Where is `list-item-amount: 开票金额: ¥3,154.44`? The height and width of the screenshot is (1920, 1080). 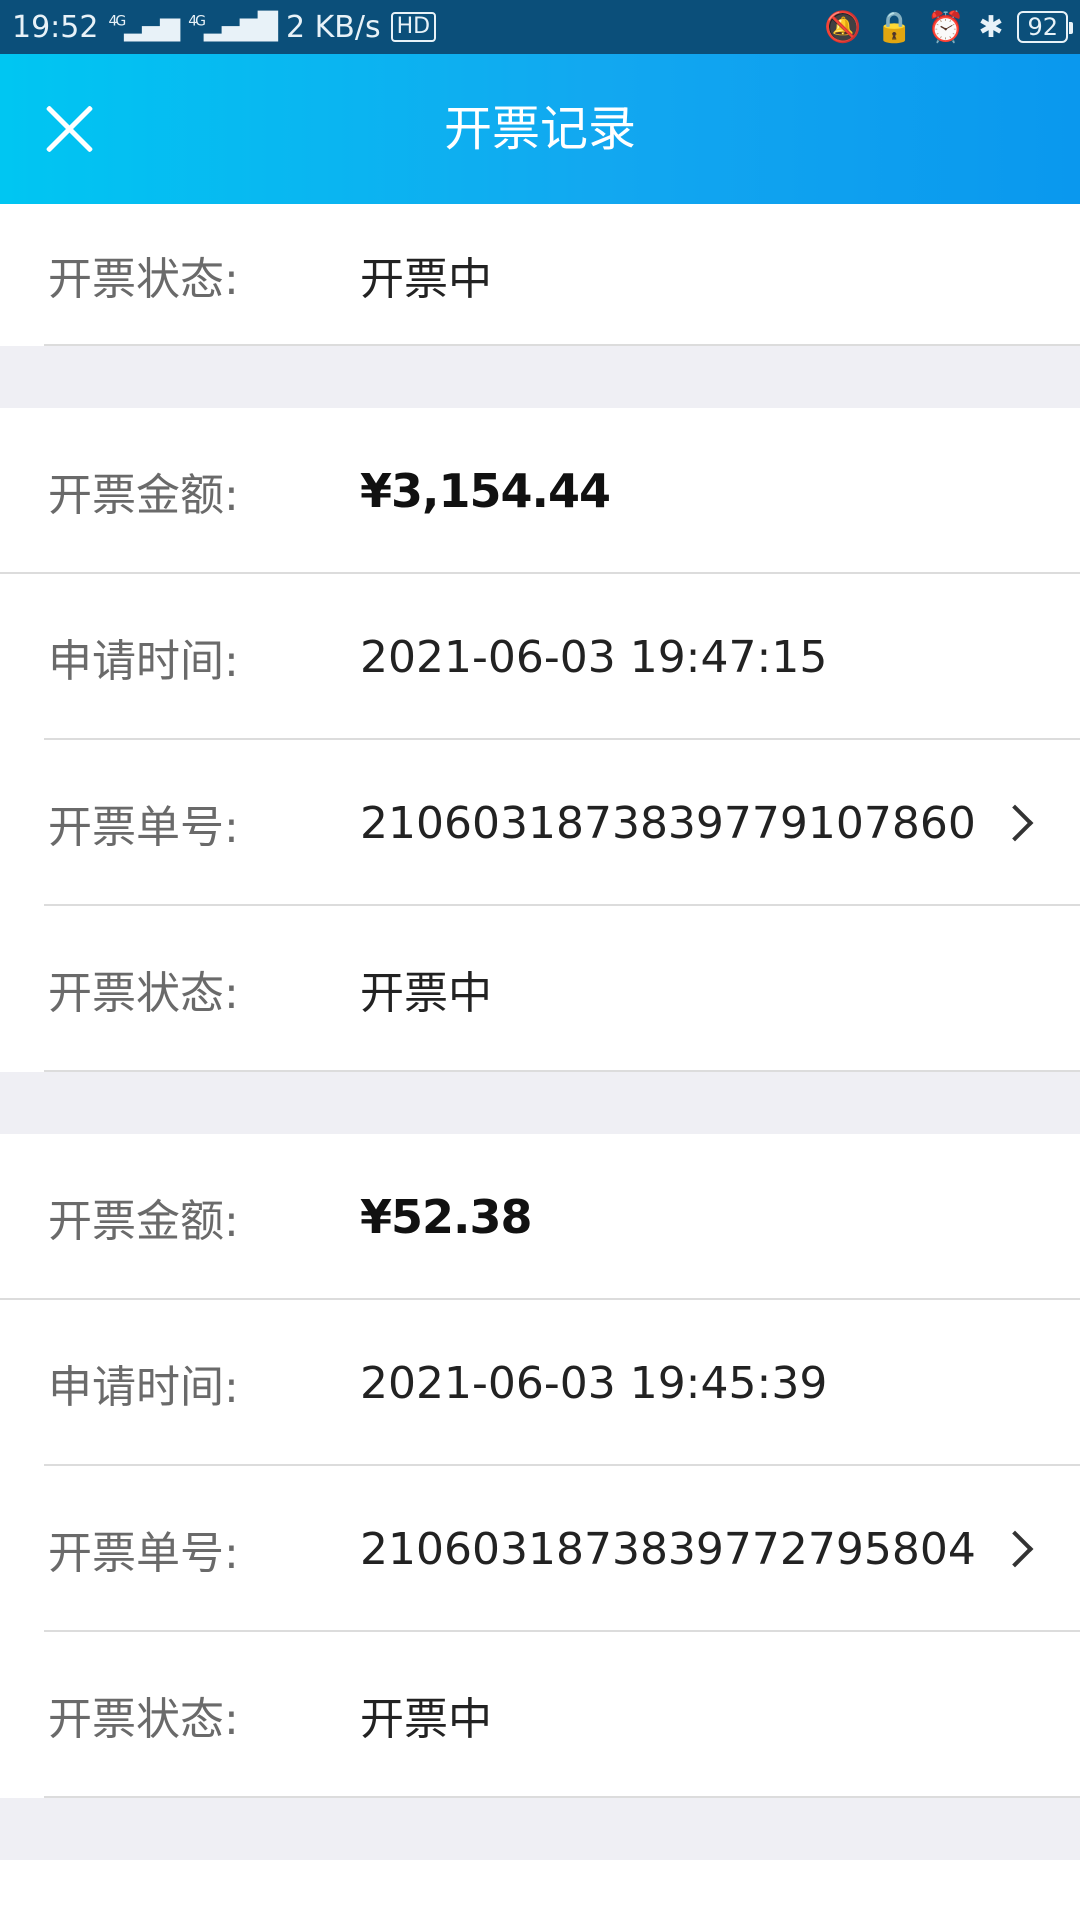
list-item-amount: 开票金额: ¥3,154.44 is located at coordinates (540, 491).